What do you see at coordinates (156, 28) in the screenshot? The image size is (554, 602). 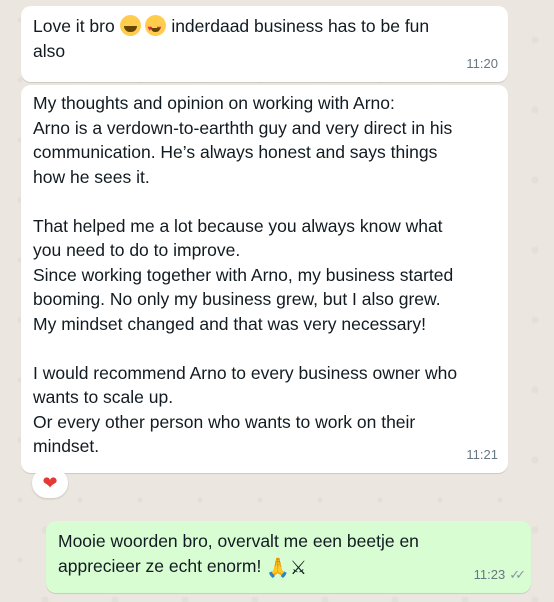 I see `heart-eyes-icon` at bounding box center [156, 28].